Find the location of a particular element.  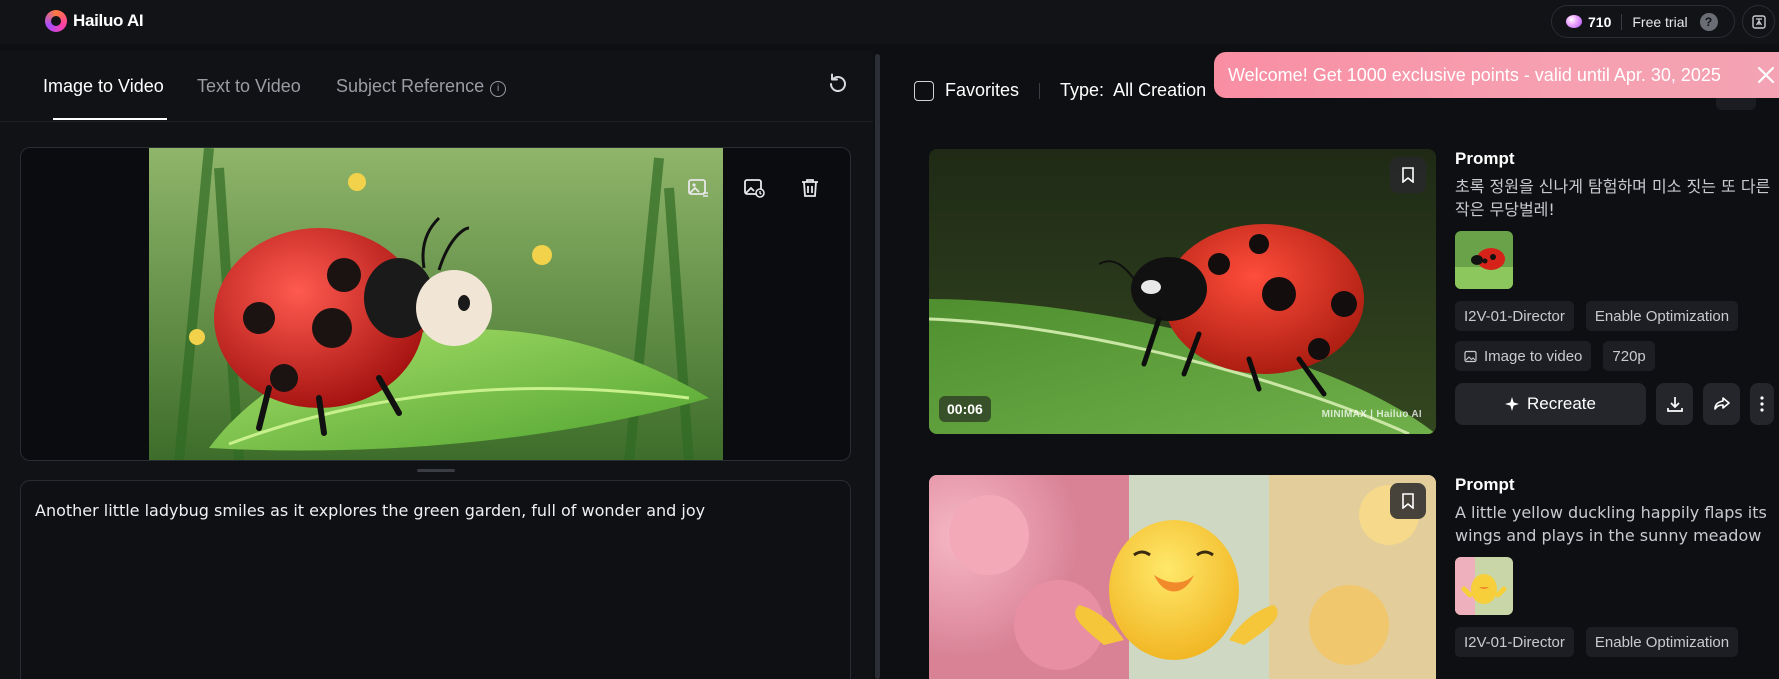

info-icon: i is located at coordinates (498, 88).